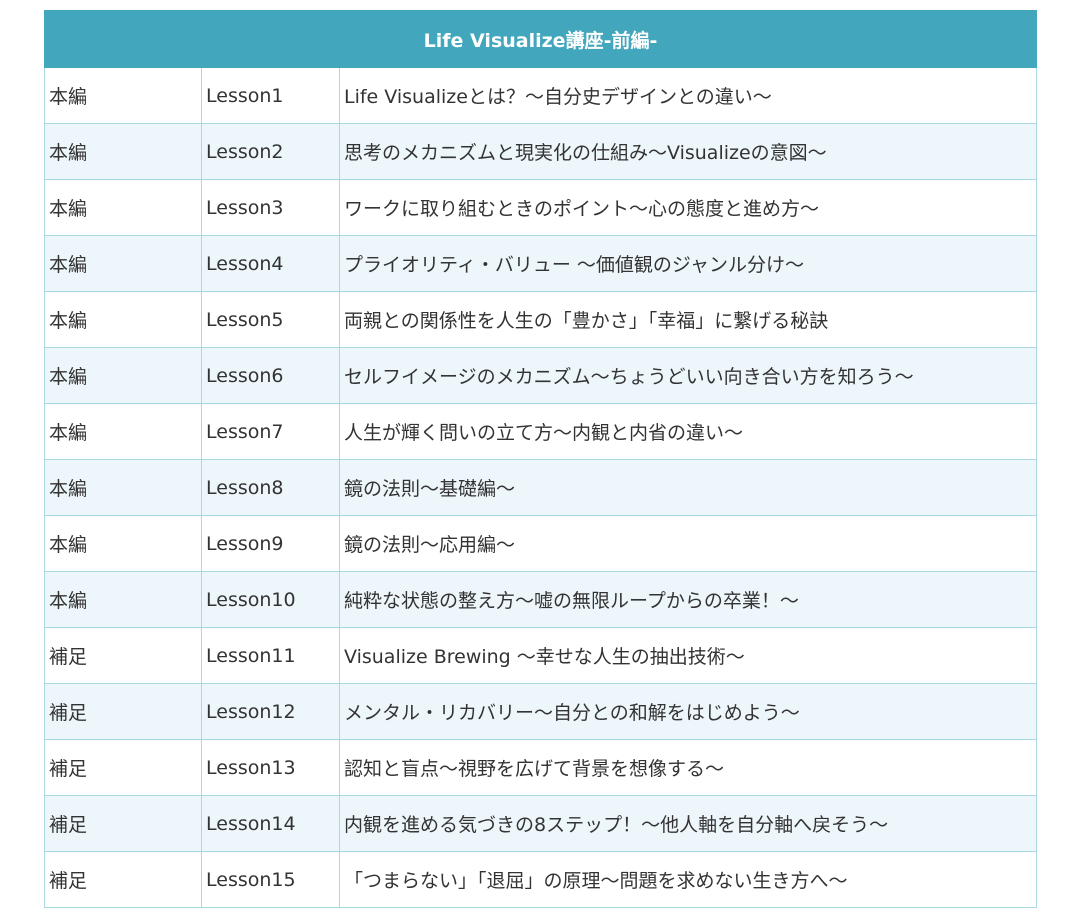  I want to click on table-row: 本編 Lesson5 両親との関係性を人生の「豊かさ」「幸福」に繋げる秘訣, so click(541, 319).